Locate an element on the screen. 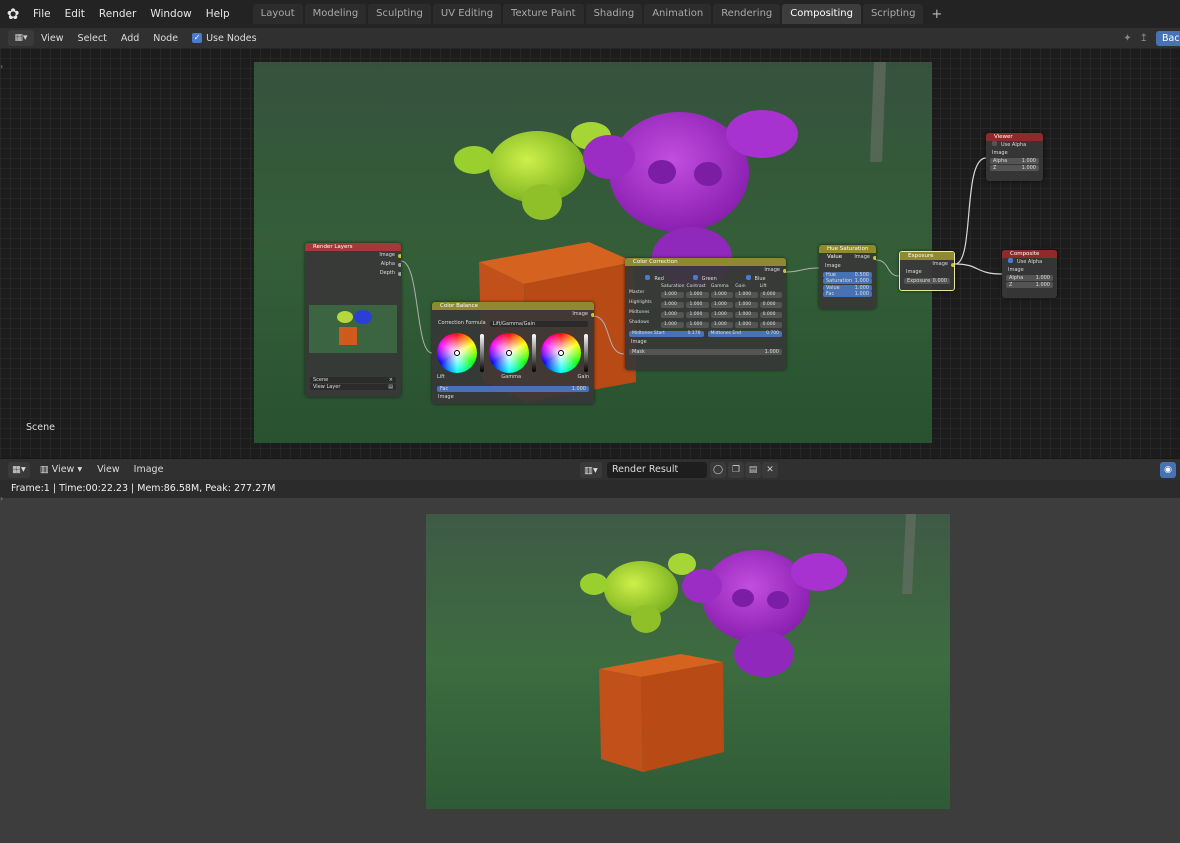 Image resolution: width=1180 pixels, height=843 pixels. composite-z-field: Z 1.000 is located at coordinates (1029, 285).